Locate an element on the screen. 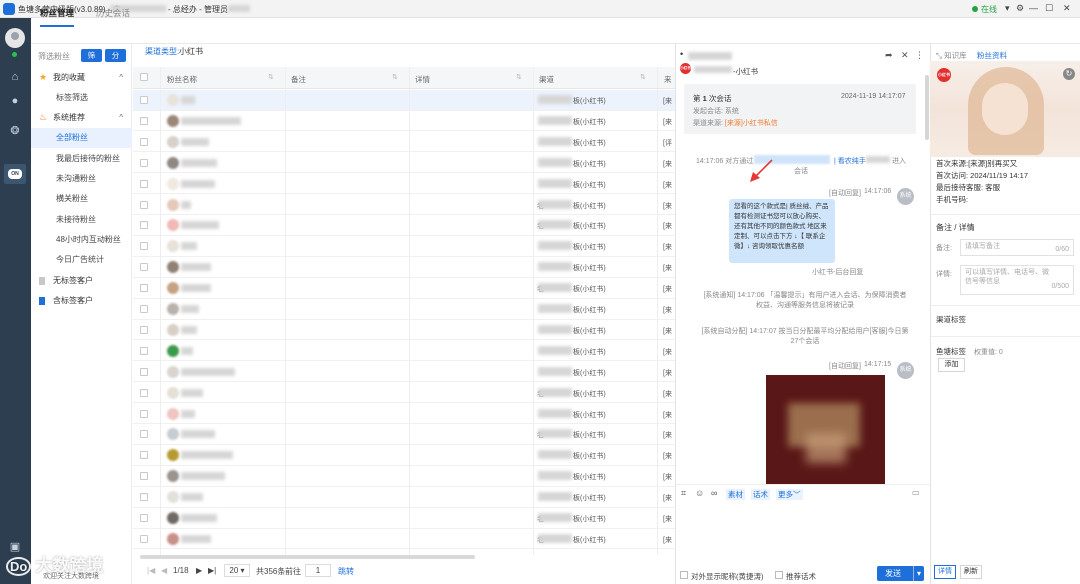  sidebar-item-untagged: 无标签客户 is located at coordinates (81, 281).